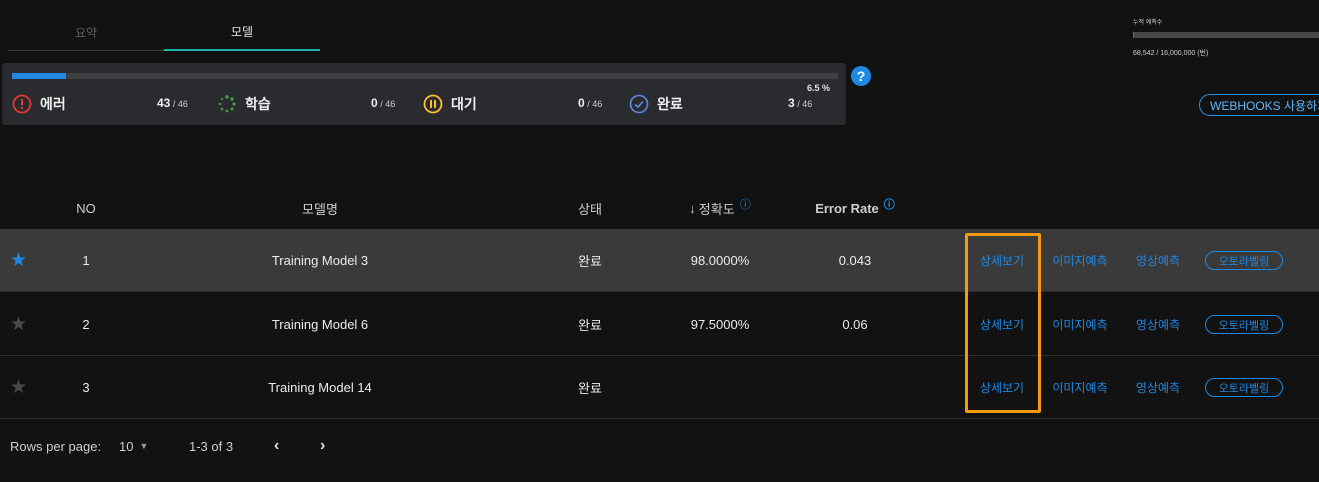 Image resolution: width=1319 pixels, height=482 pixels. Describe the element at coordinates (1134, 35) in the screenshot. I see `usage-progress-fill` at that location.